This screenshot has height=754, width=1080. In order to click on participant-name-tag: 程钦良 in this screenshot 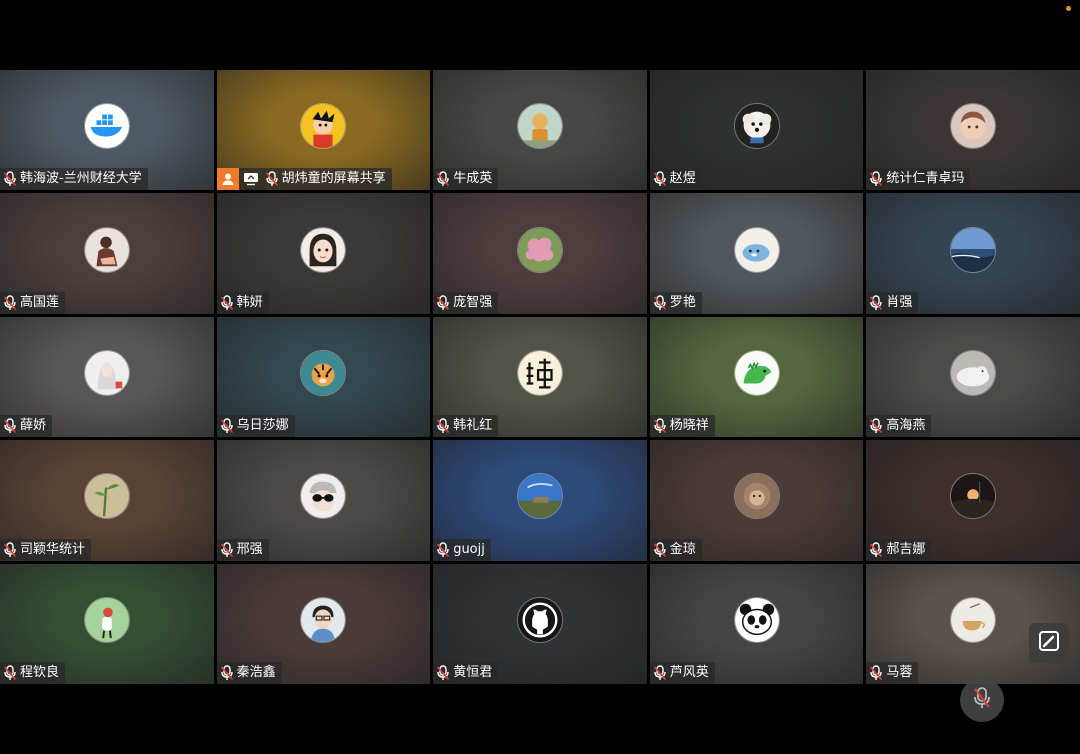, I will do `click(33, 673)`.